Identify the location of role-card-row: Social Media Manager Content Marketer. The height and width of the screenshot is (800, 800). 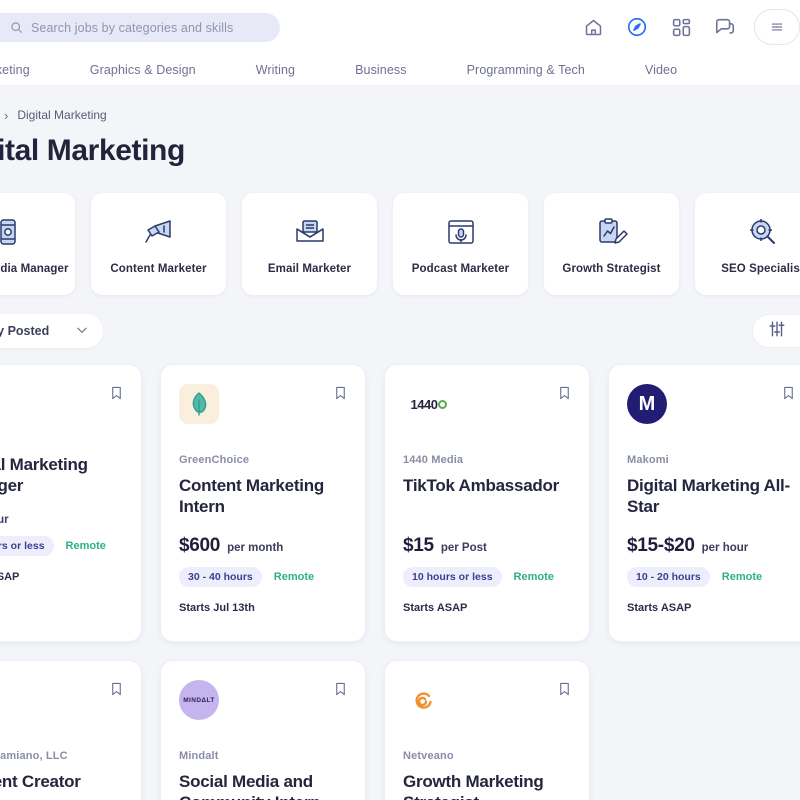
(400, 244).